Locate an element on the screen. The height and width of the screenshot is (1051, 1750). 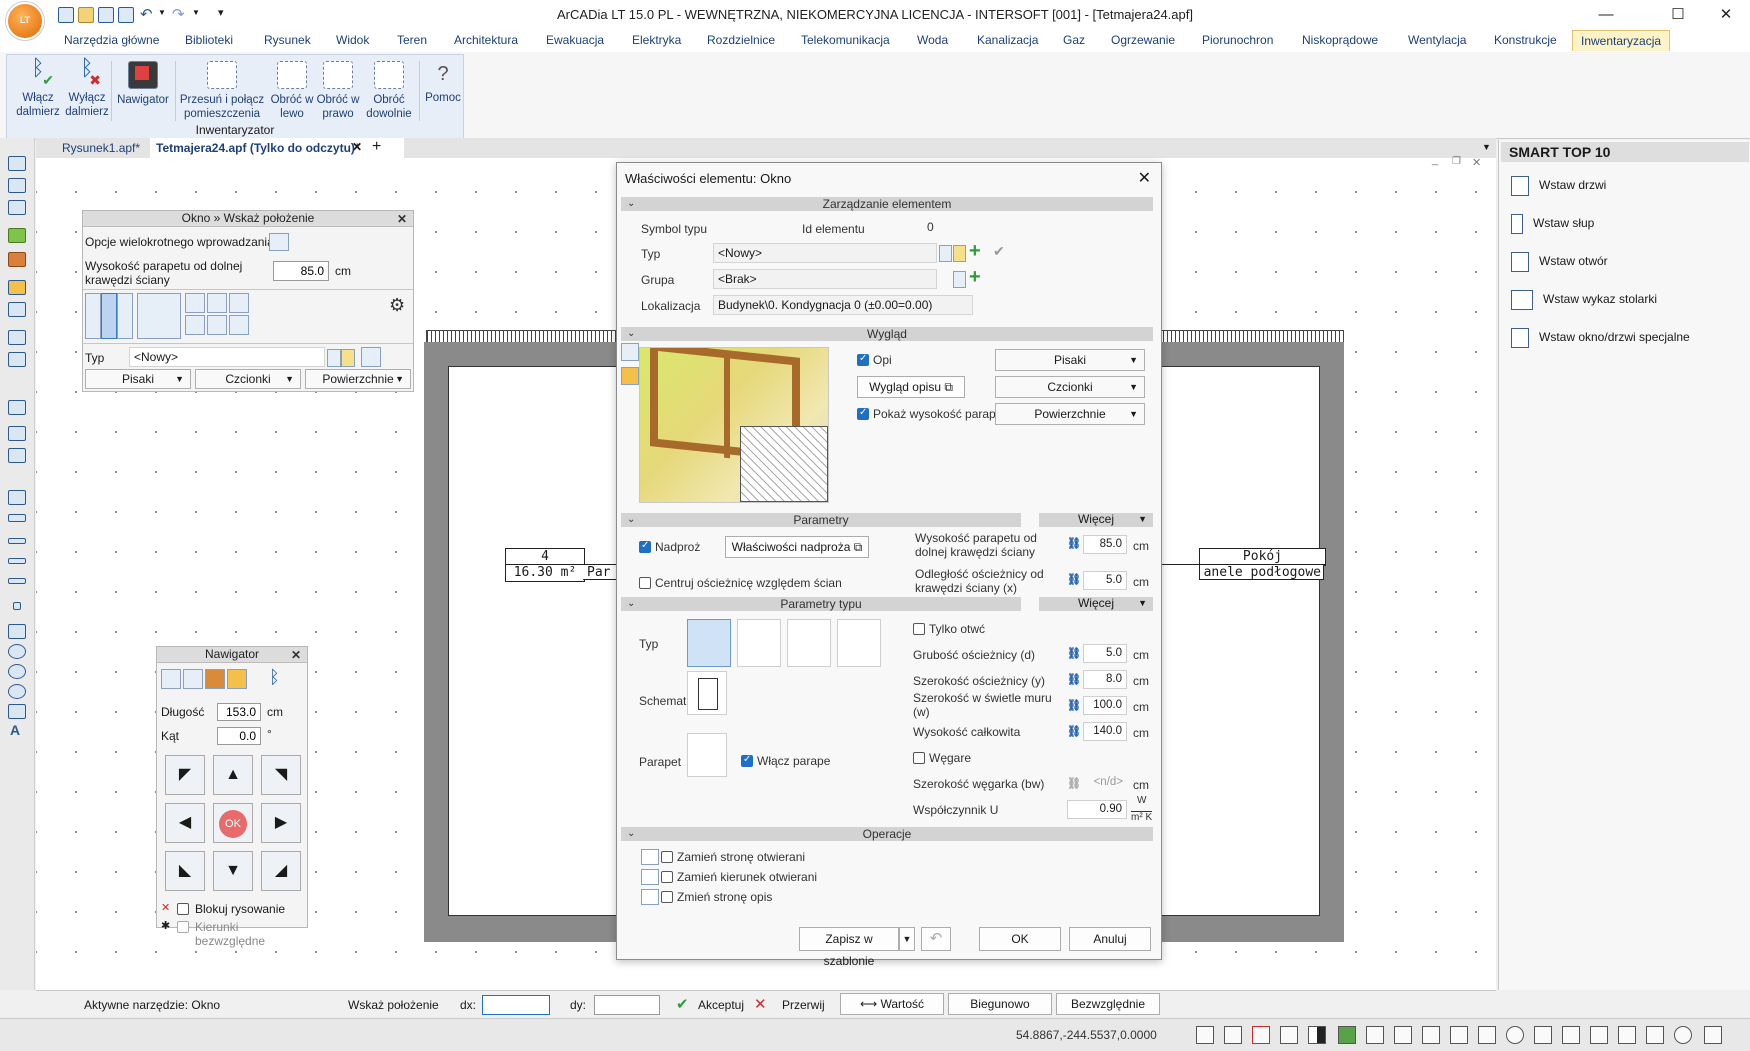
tool-refresh-icon is located at coordinates (17, 407).